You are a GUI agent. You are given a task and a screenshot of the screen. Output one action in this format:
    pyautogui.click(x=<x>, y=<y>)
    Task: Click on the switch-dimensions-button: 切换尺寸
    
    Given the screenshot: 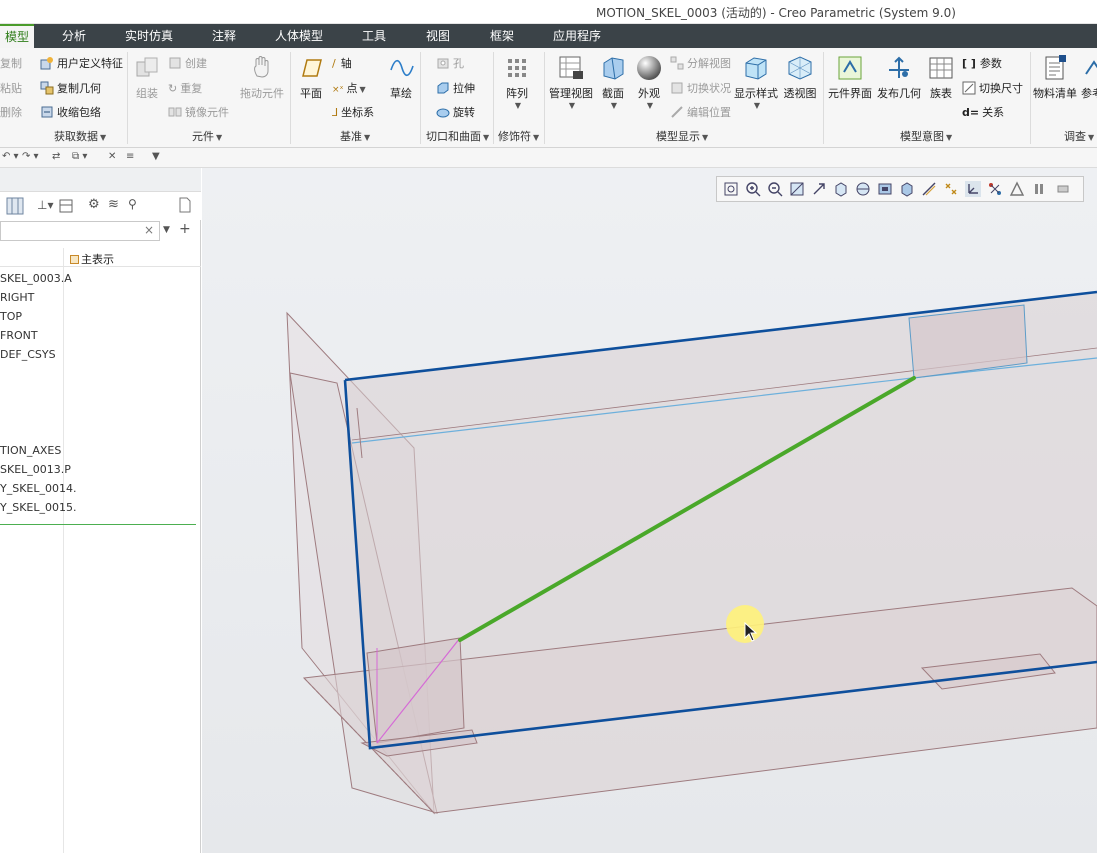 What is the action you would take?
    pyautogui.click(x=992, y=88)
    